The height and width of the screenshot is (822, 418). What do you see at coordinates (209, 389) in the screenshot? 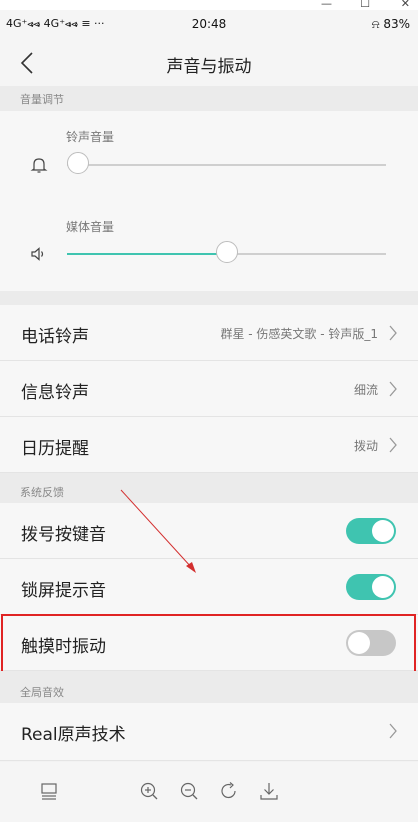
I see `message-ringtone-row: 信息铃声 细流` at bounding box center [209, 389].